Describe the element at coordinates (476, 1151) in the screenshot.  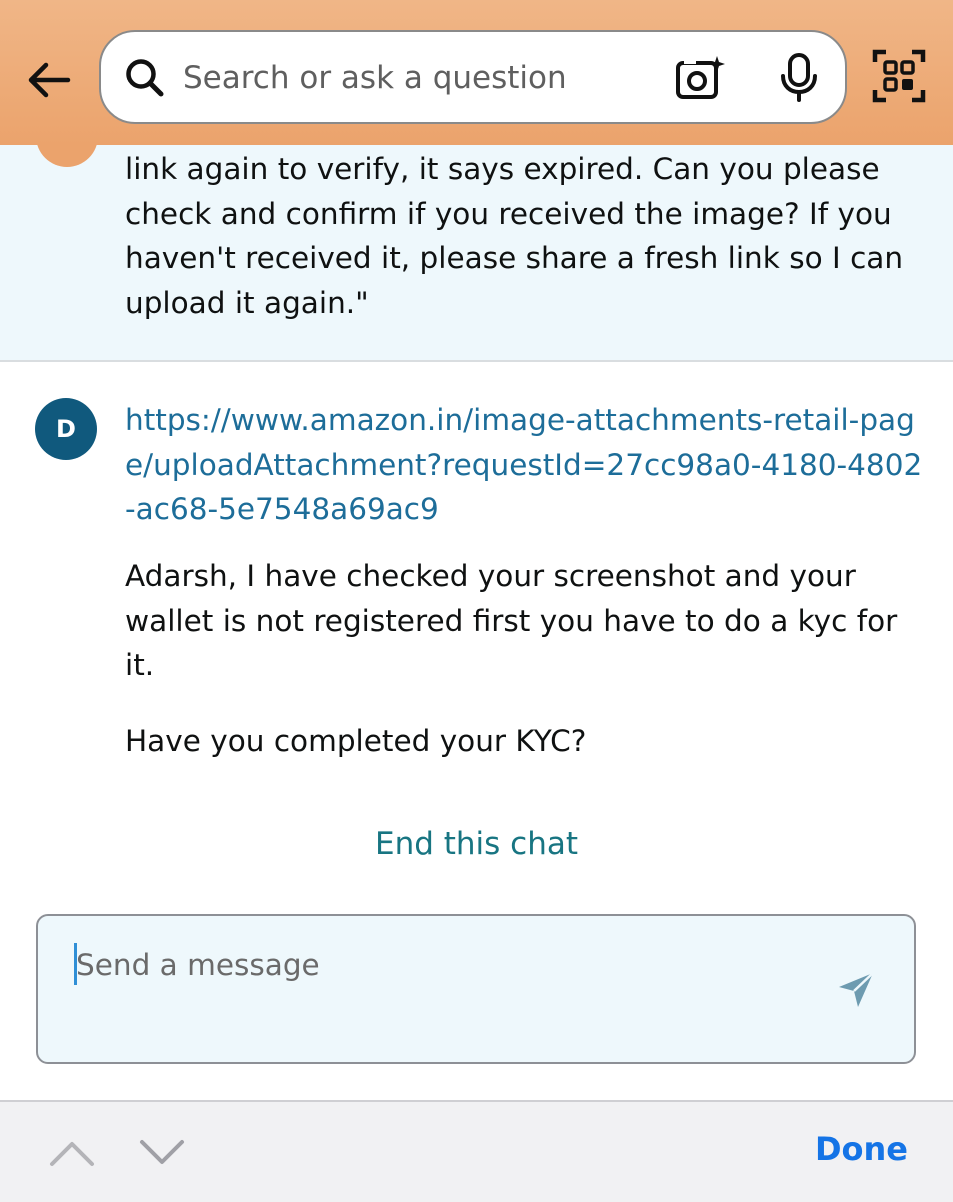
I see `keyboard-accessory-bar: Done` at that location.